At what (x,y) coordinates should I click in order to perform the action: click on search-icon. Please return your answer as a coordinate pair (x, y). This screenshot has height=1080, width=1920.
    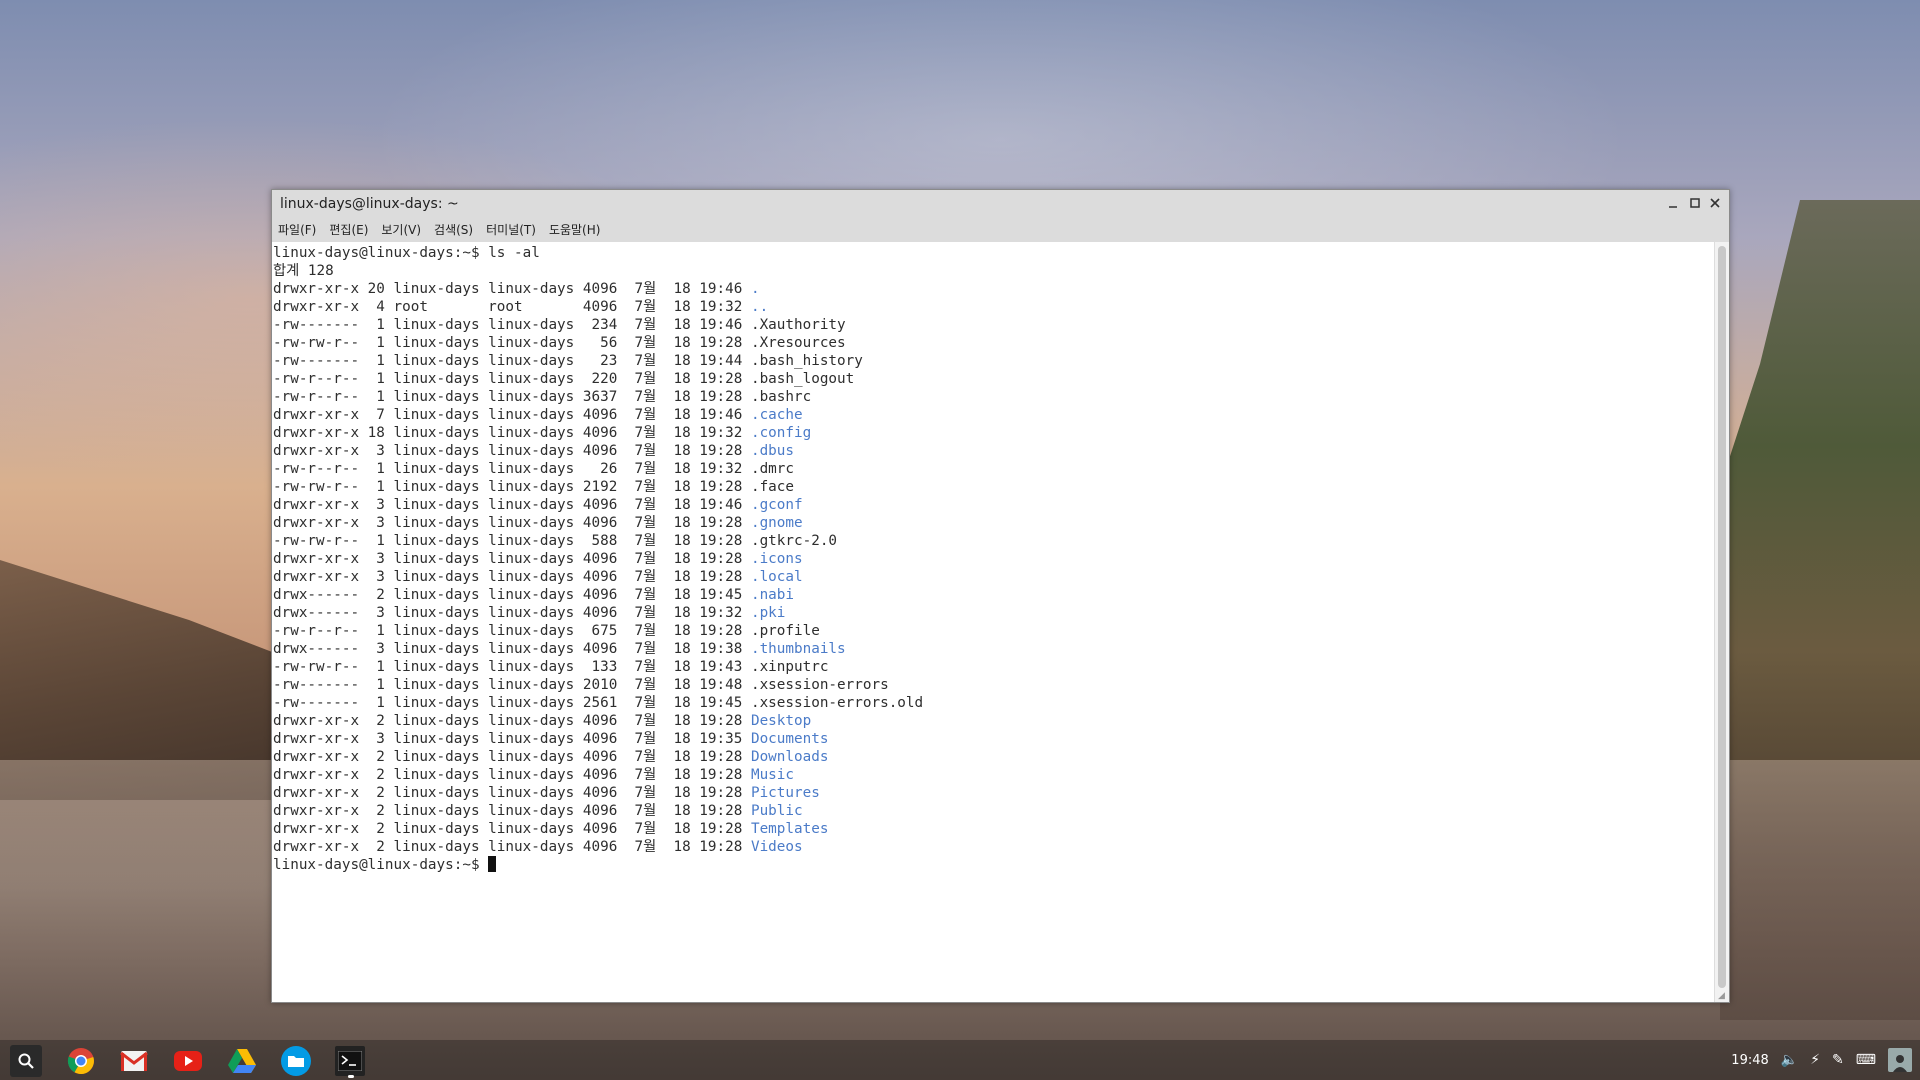
    Looking at the image, I should click on (26, 1061).